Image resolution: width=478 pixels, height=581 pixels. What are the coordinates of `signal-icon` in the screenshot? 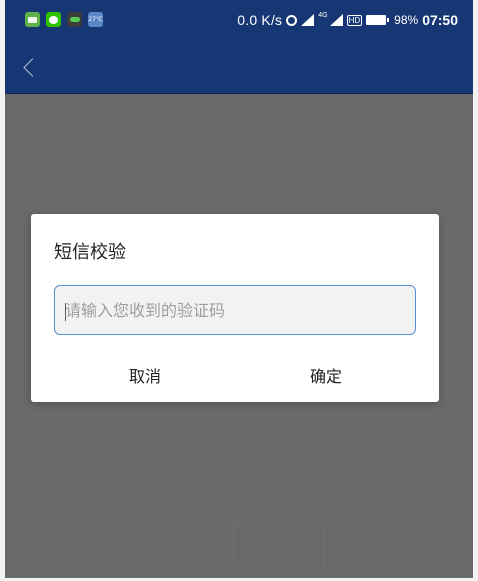 It's located at (308, 20).